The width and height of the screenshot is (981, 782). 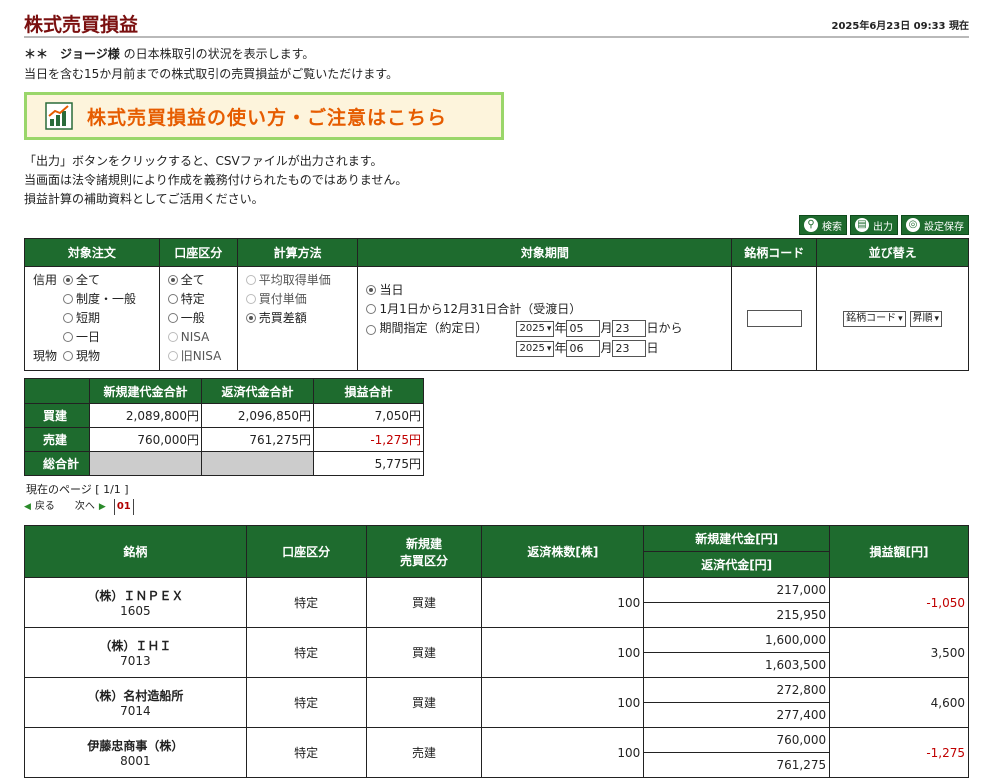 I want to click on order-option-all: 信用 全て, so click(x=94, y=280).